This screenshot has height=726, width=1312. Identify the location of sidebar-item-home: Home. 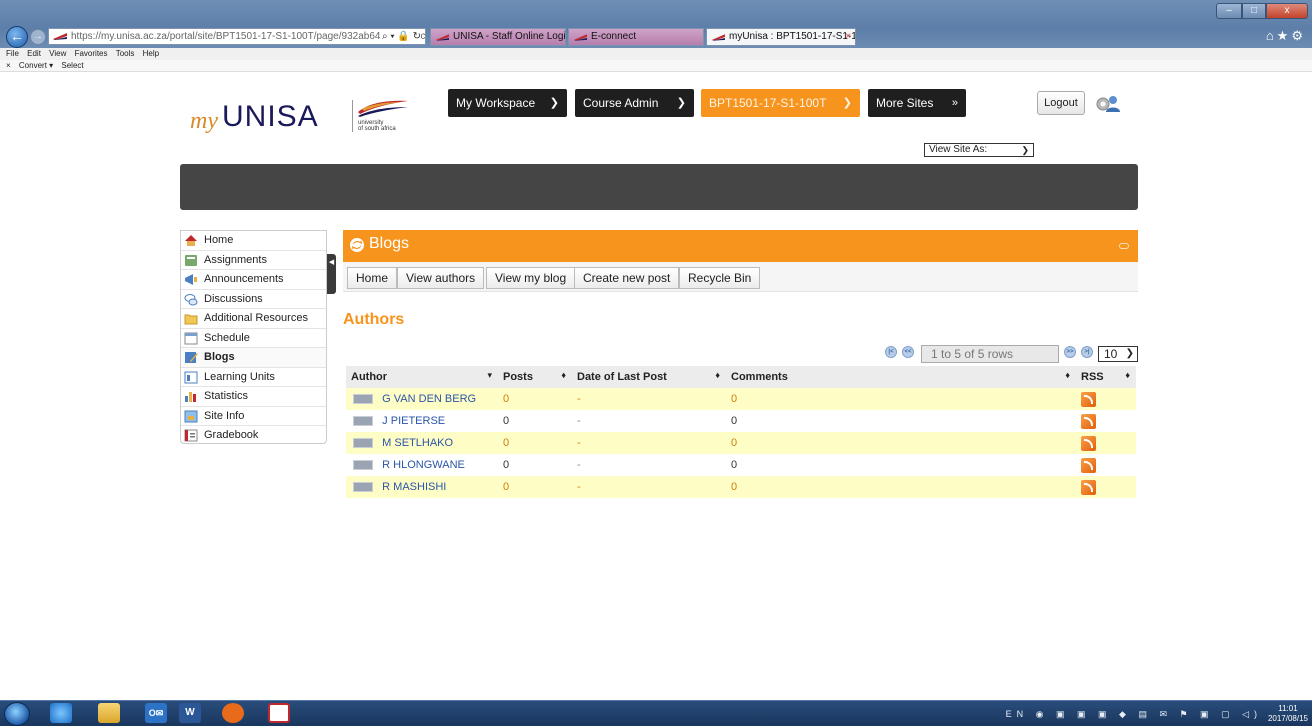
(253, 241).